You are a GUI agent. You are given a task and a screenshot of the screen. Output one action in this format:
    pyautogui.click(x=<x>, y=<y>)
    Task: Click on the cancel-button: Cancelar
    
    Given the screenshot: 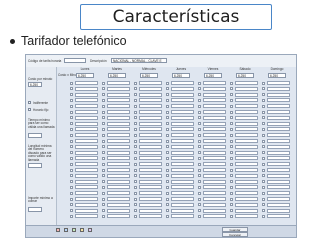 What is the action you would take?
    pyautogui.click(x=235, y=234)
    